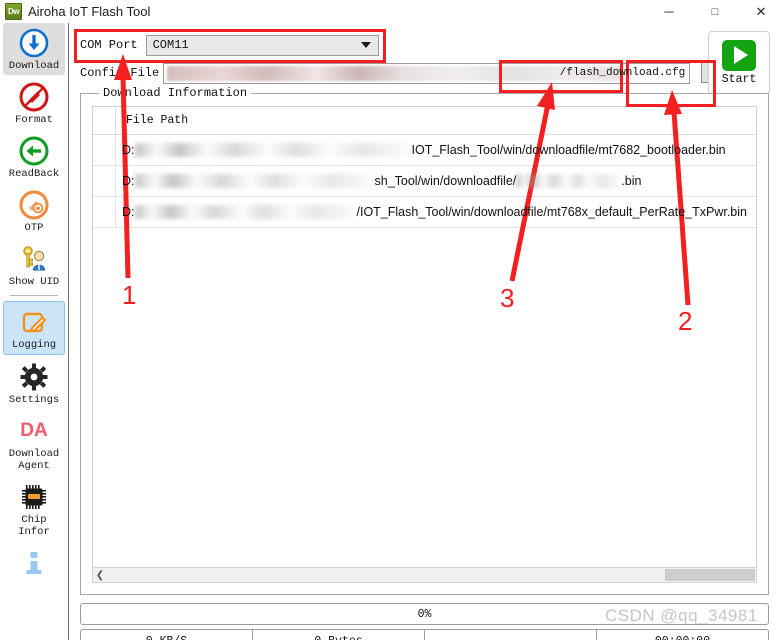  Describe the element at coordinates (761, 11) in the screenshot. I see `close-button: ✕` at that location.